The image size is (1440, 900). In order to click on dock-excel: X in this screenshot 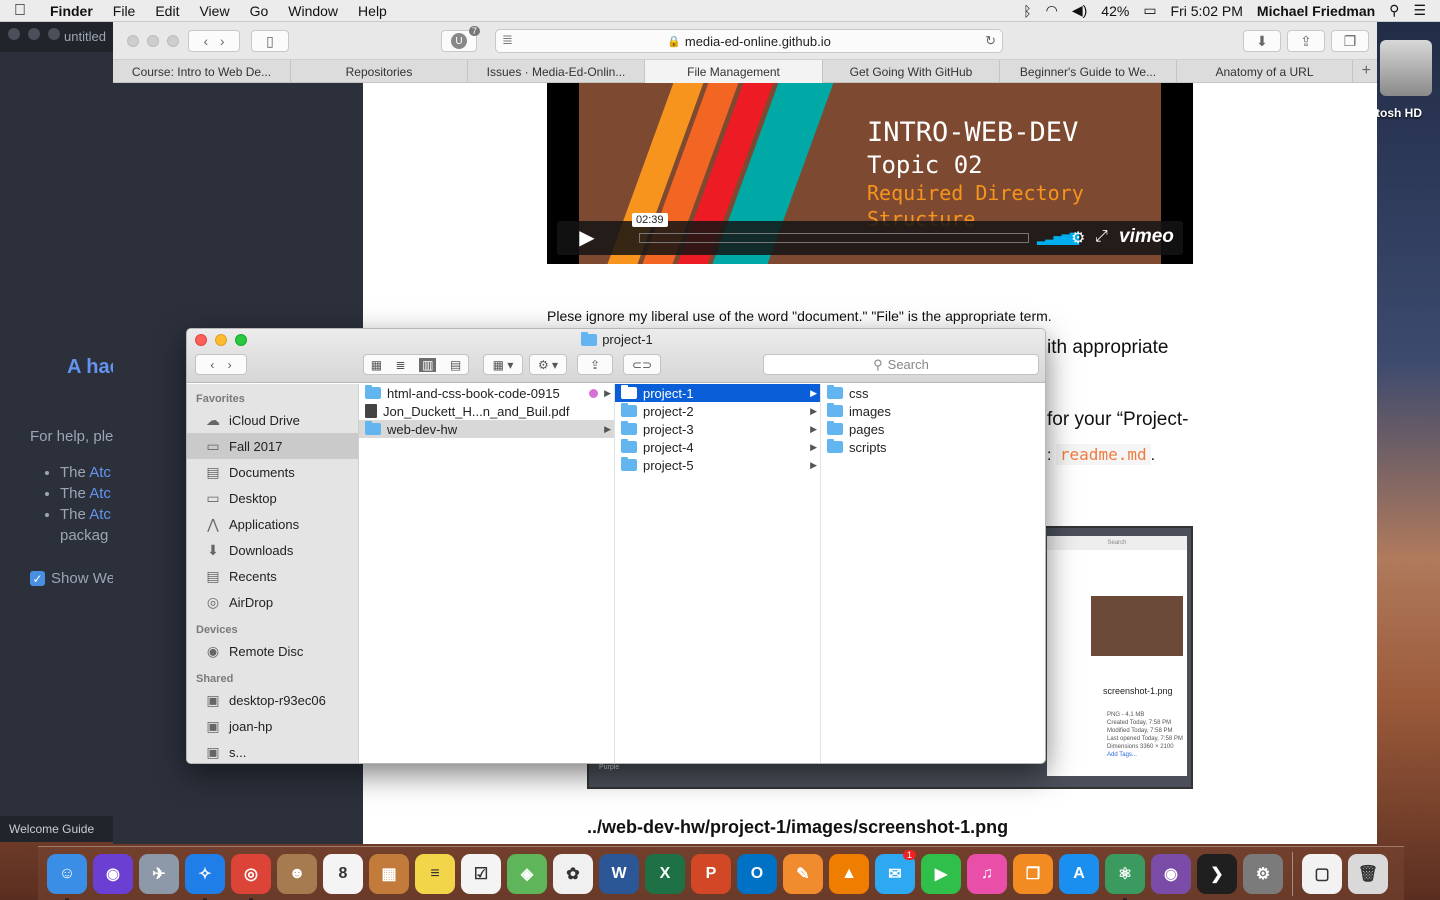, I will do `click(665, 874)`.